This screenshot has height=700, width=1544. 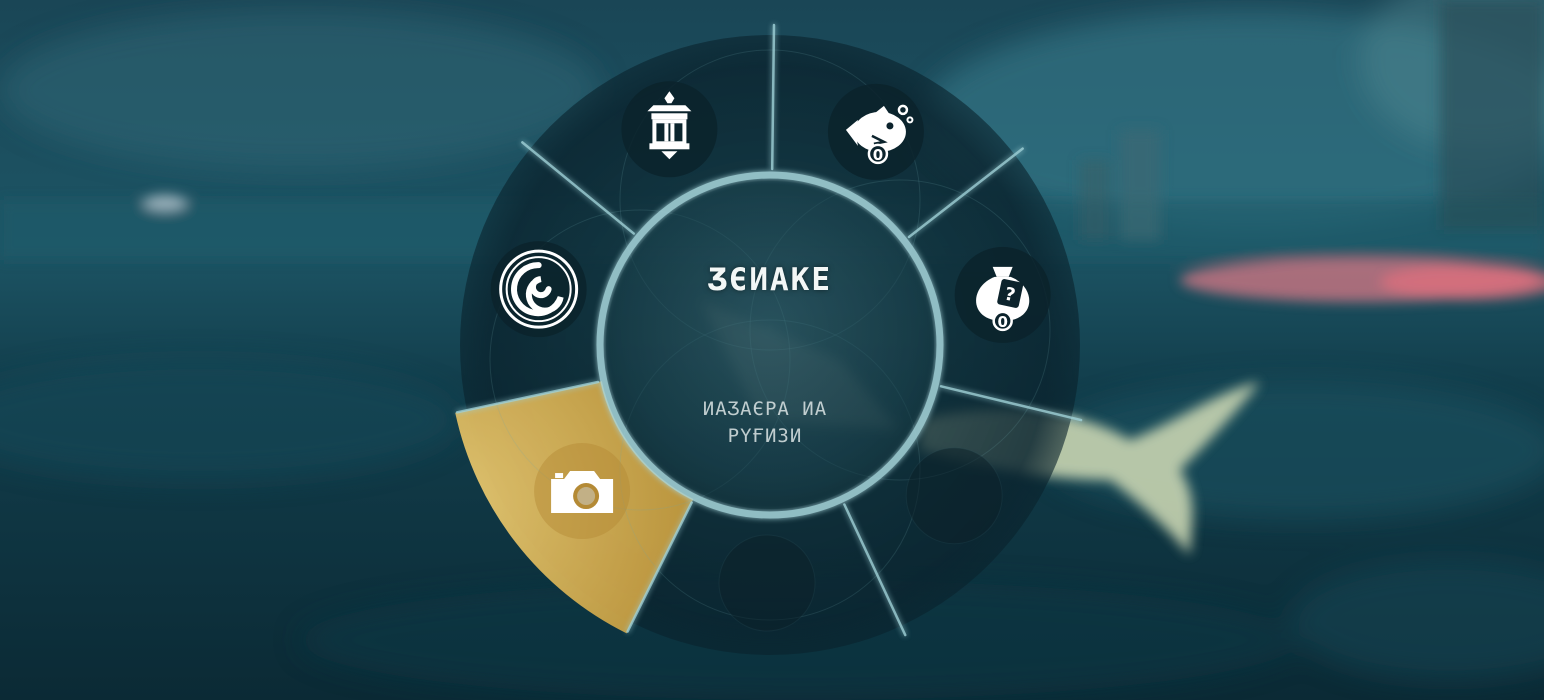 What do you see at coordinates (770, 345) in the screenshot?
I see `wheel-hub` at bounding box center [770, 345].